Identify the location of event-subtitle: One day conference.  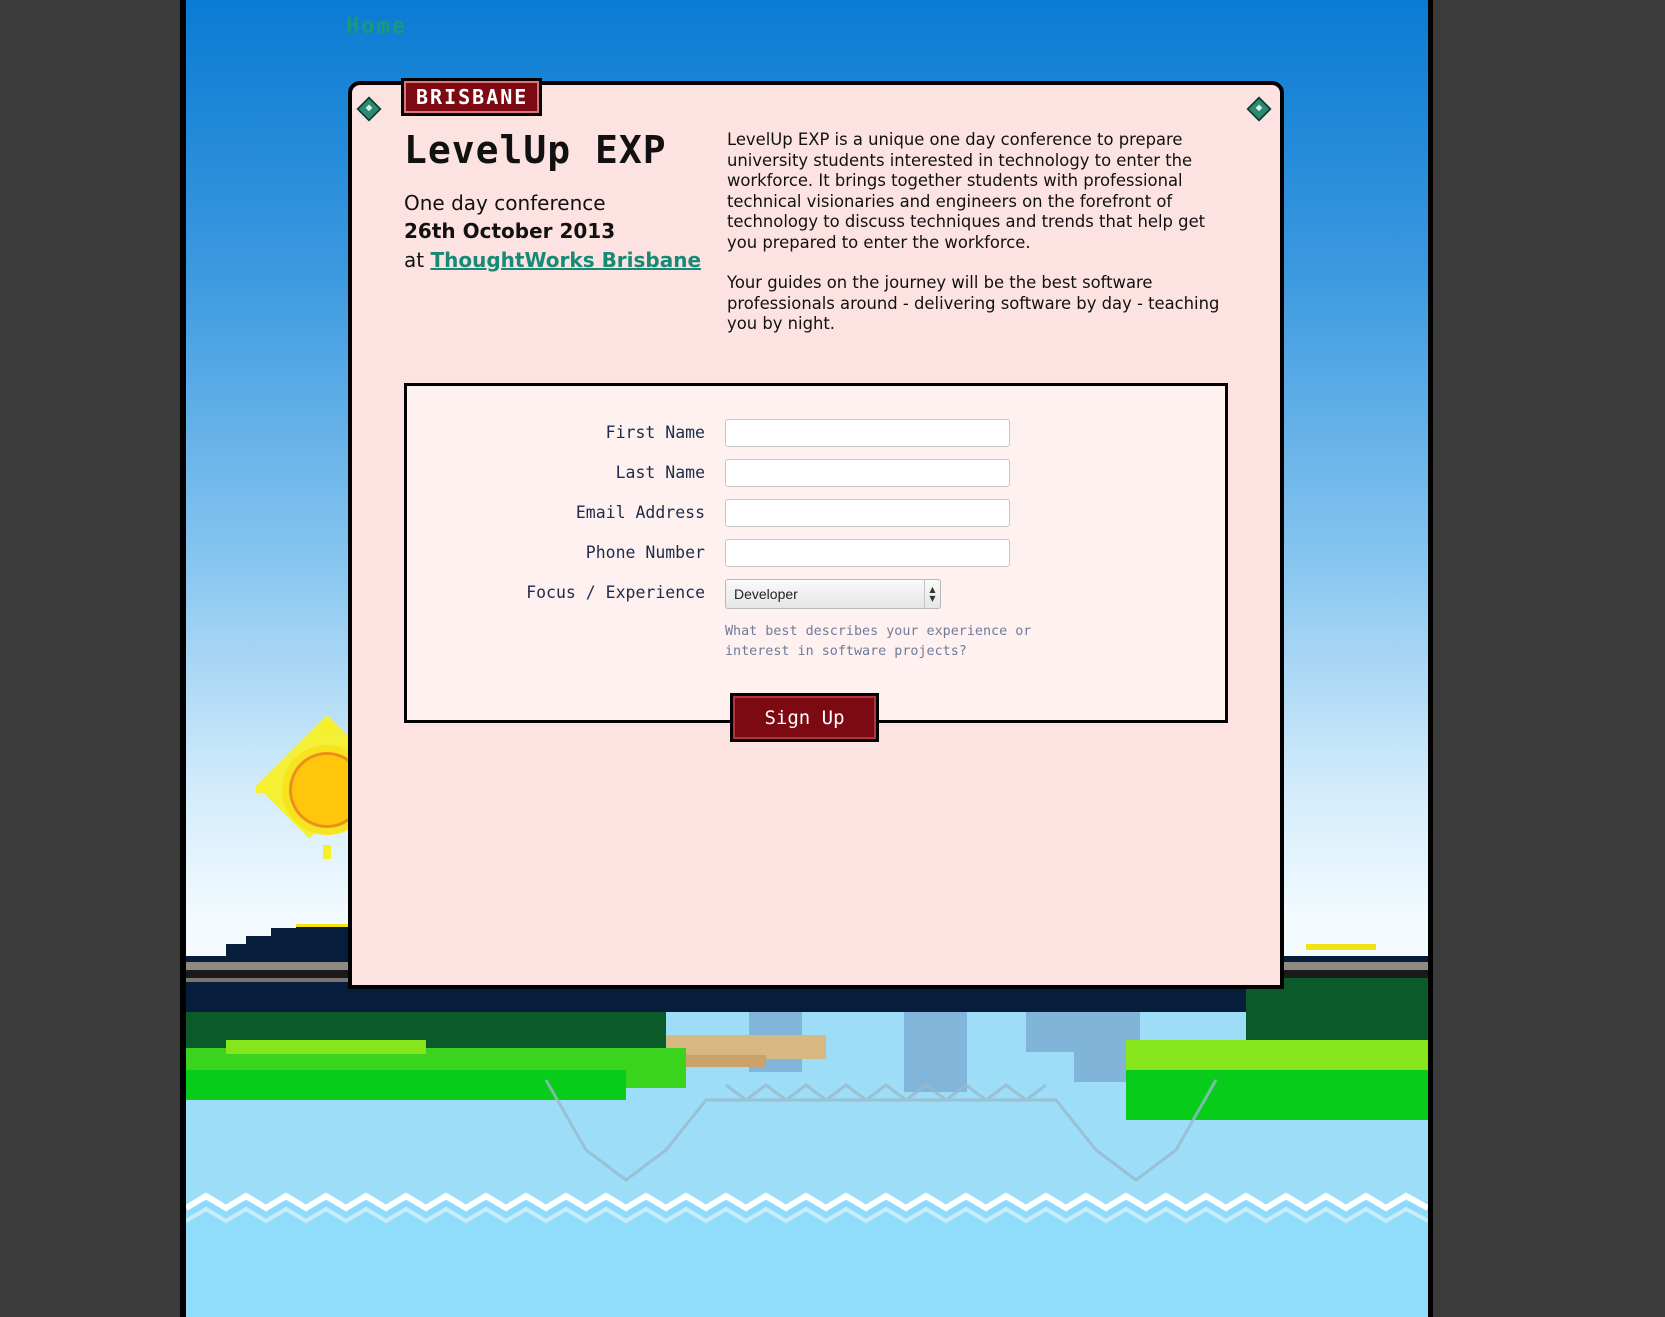
(505, 203).